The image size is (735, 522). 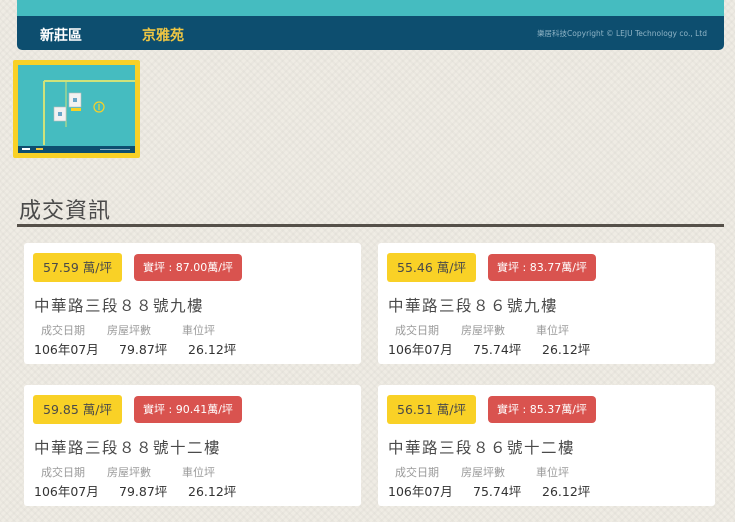 What do you see at coordinates (188, 409) in the screenshot?
I see `real-price-badge: 實坪 : 90.41萬/坪` at bounding box center [188, 409].